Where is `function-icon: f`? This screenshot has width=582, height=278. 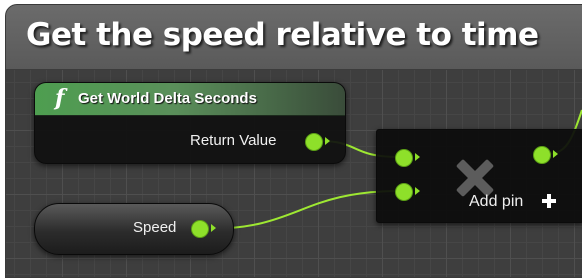
function-icon: f is located at coordinates (60, 98).